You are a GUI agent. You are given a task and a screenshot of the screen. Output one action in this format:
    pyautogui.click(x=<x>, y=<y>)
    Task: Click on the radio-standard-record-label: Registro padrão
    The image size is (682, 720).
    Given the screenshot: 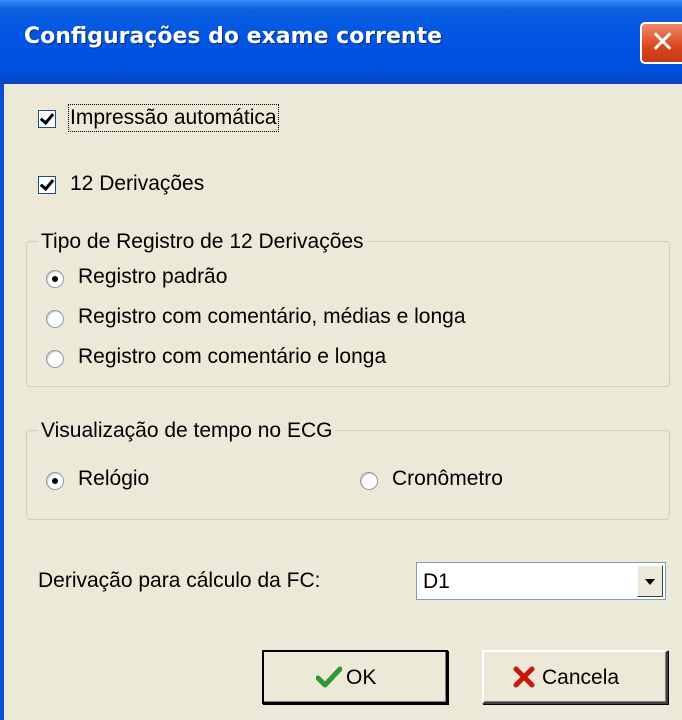 What is the action you would take?
    pyautogui.click(x=152, y=277)
    